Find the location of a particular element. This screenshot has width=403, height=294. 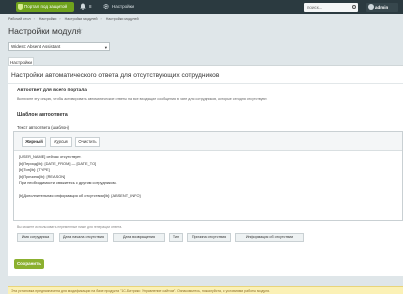

user-menu: admin is located at coordinates (382, 7).